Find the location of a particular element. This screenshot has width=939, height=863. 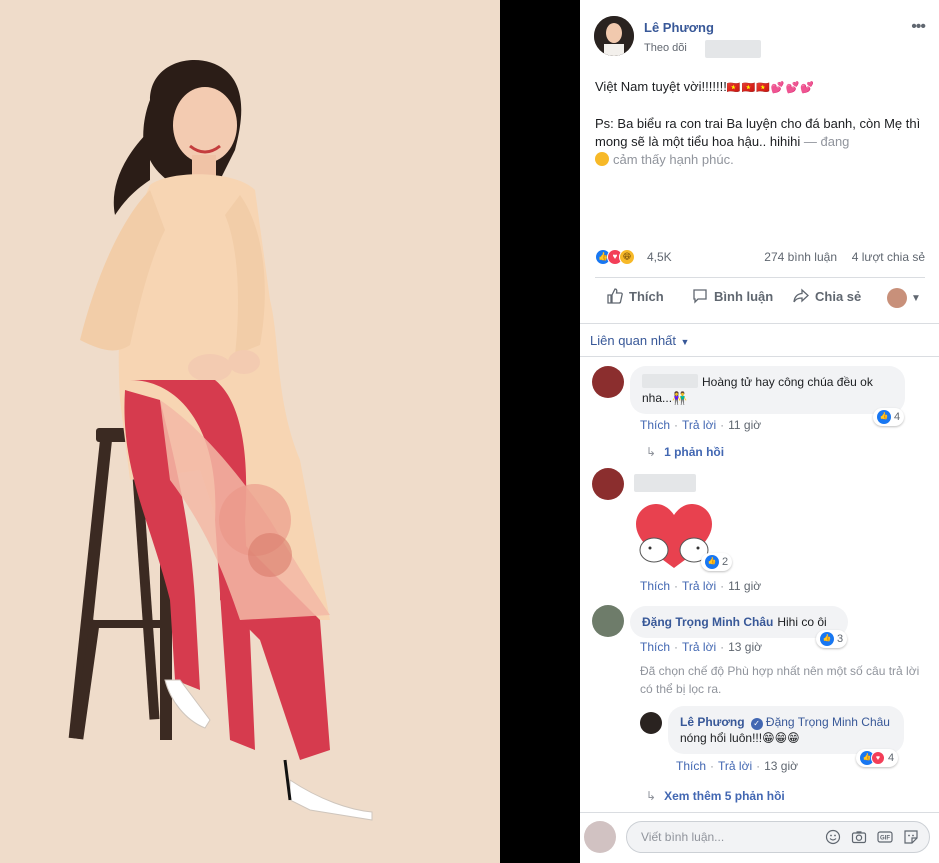

comment-reactions: 👍 2 is located at coordinates (717, 562).